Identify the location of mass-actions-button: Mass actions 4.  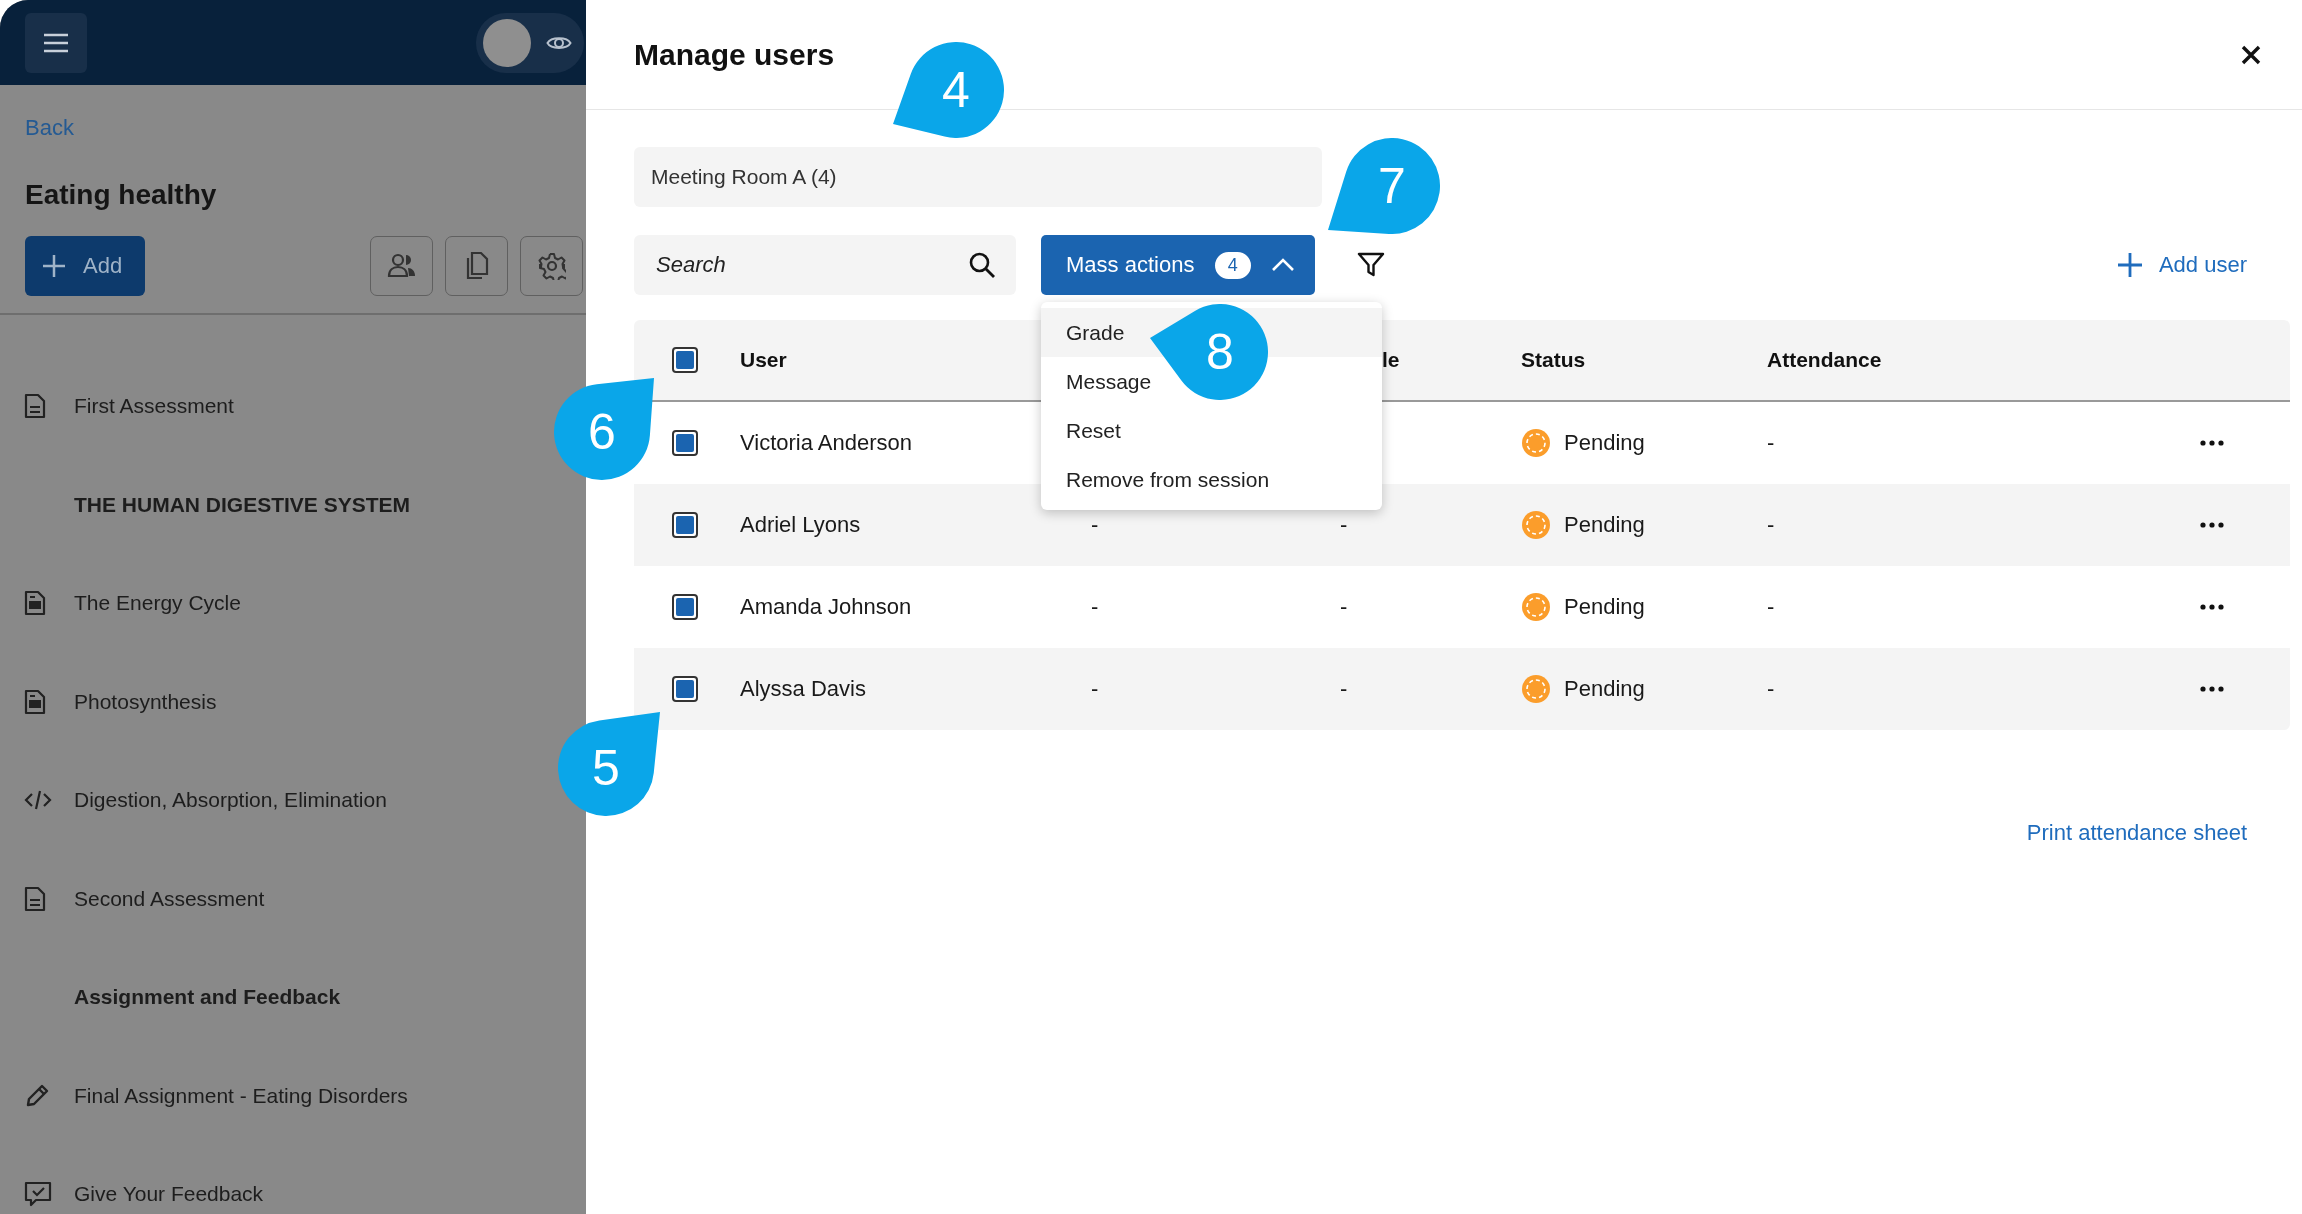
(1178, 265).